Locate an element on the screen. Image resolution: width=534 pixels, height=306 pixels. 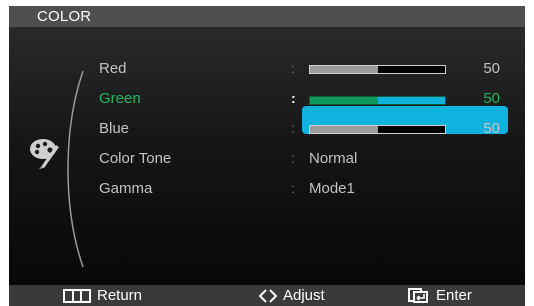
green-slider-fill is located at coordinates (344, 100).